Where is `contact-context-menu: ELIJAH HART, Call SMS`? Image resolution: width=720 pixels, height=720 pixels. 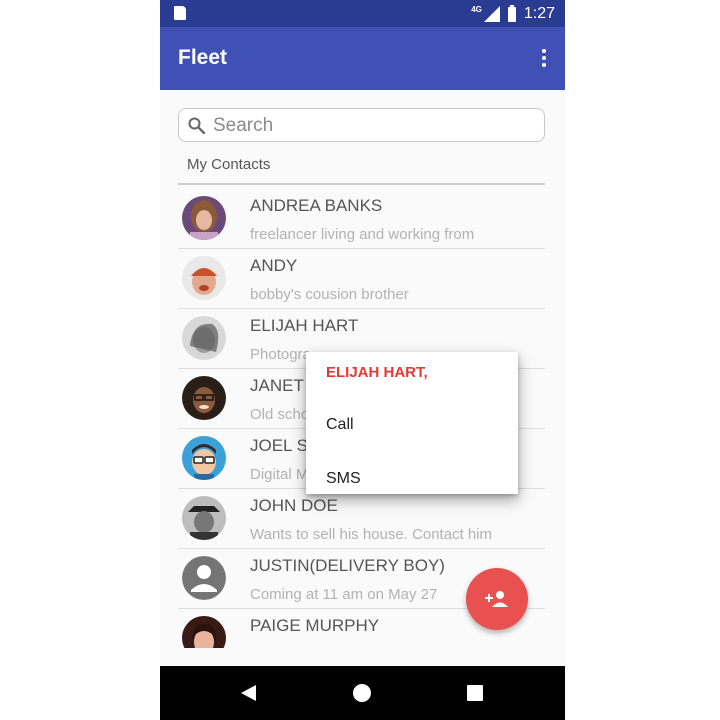
contact-context-menu: ELIJAH HART, Call SMS is located at coordinates (412, 423).